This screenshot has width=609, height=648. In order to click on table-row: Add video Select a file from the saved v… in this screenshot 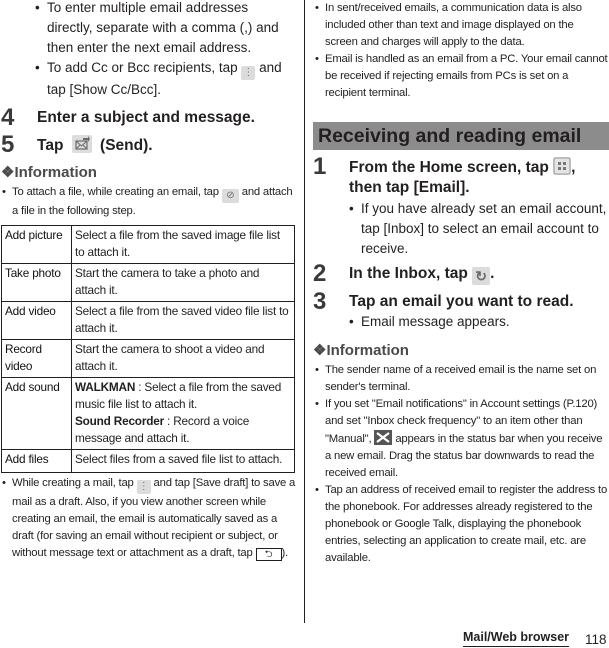, I will do `click(148, 320)`.